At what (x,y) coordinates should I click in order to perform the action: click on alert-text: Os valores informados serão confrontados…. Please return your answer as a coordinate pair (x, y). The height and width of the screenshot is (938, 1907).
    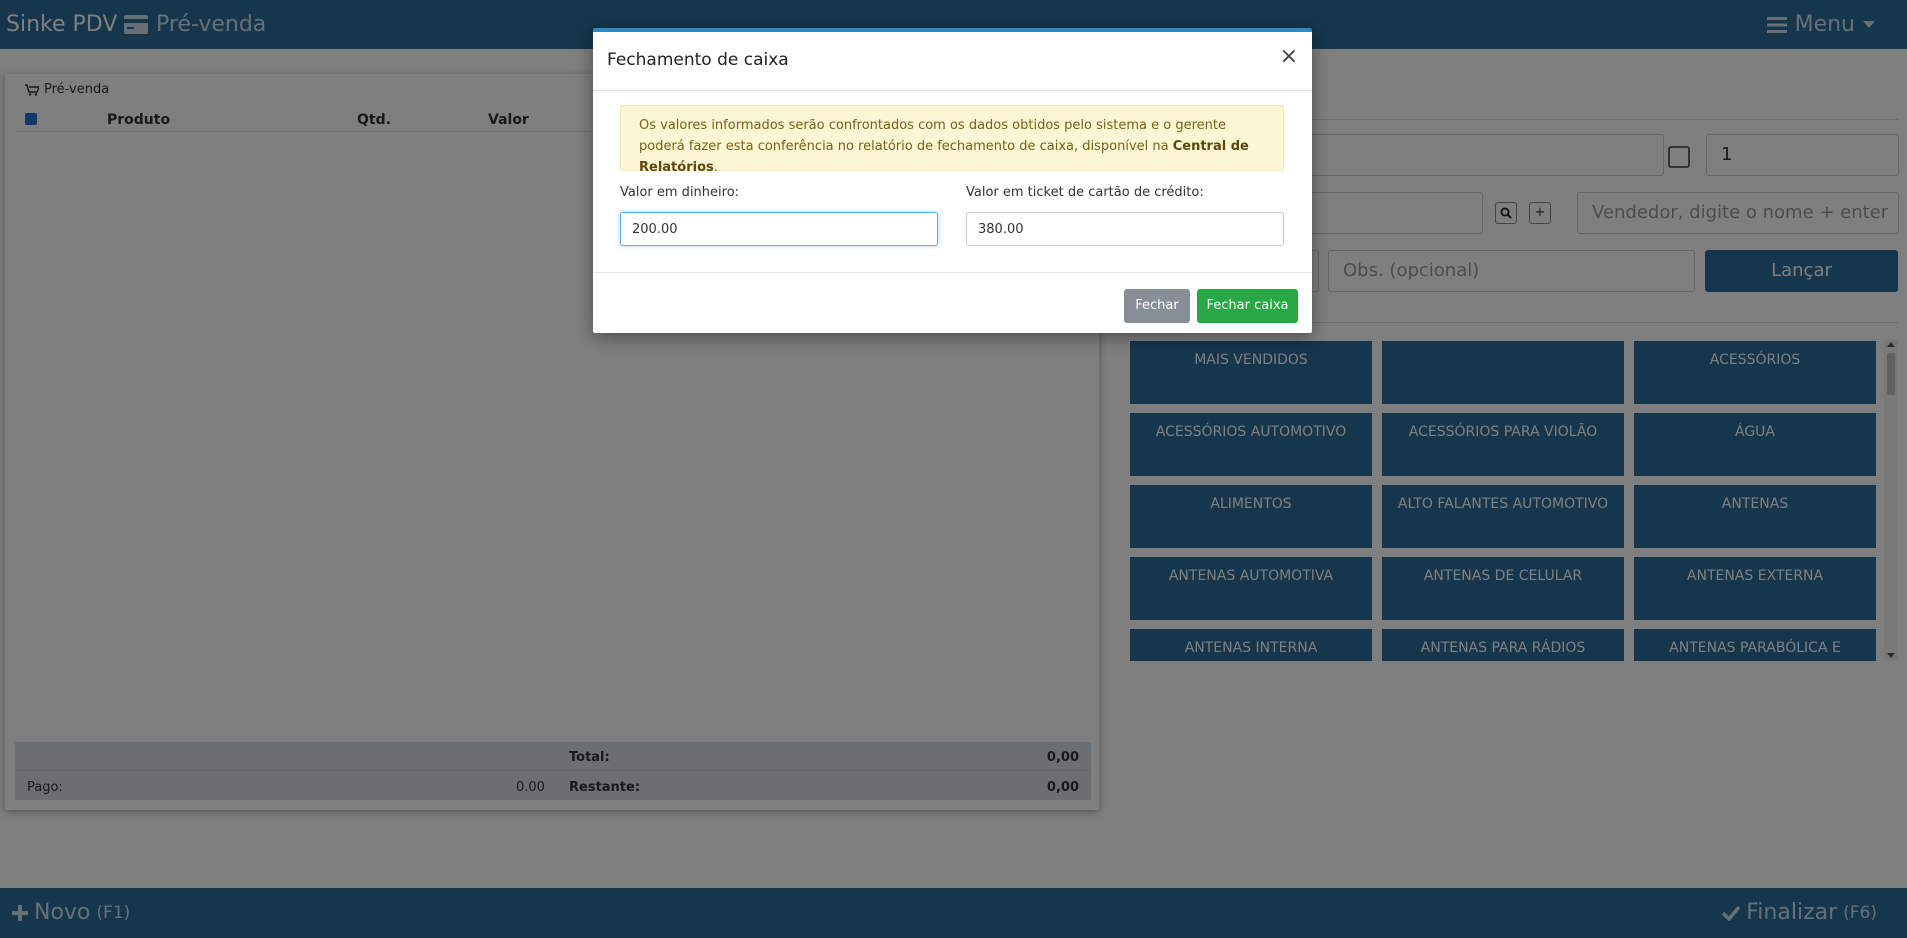
    Looking at the image, I should click on (933, 136).